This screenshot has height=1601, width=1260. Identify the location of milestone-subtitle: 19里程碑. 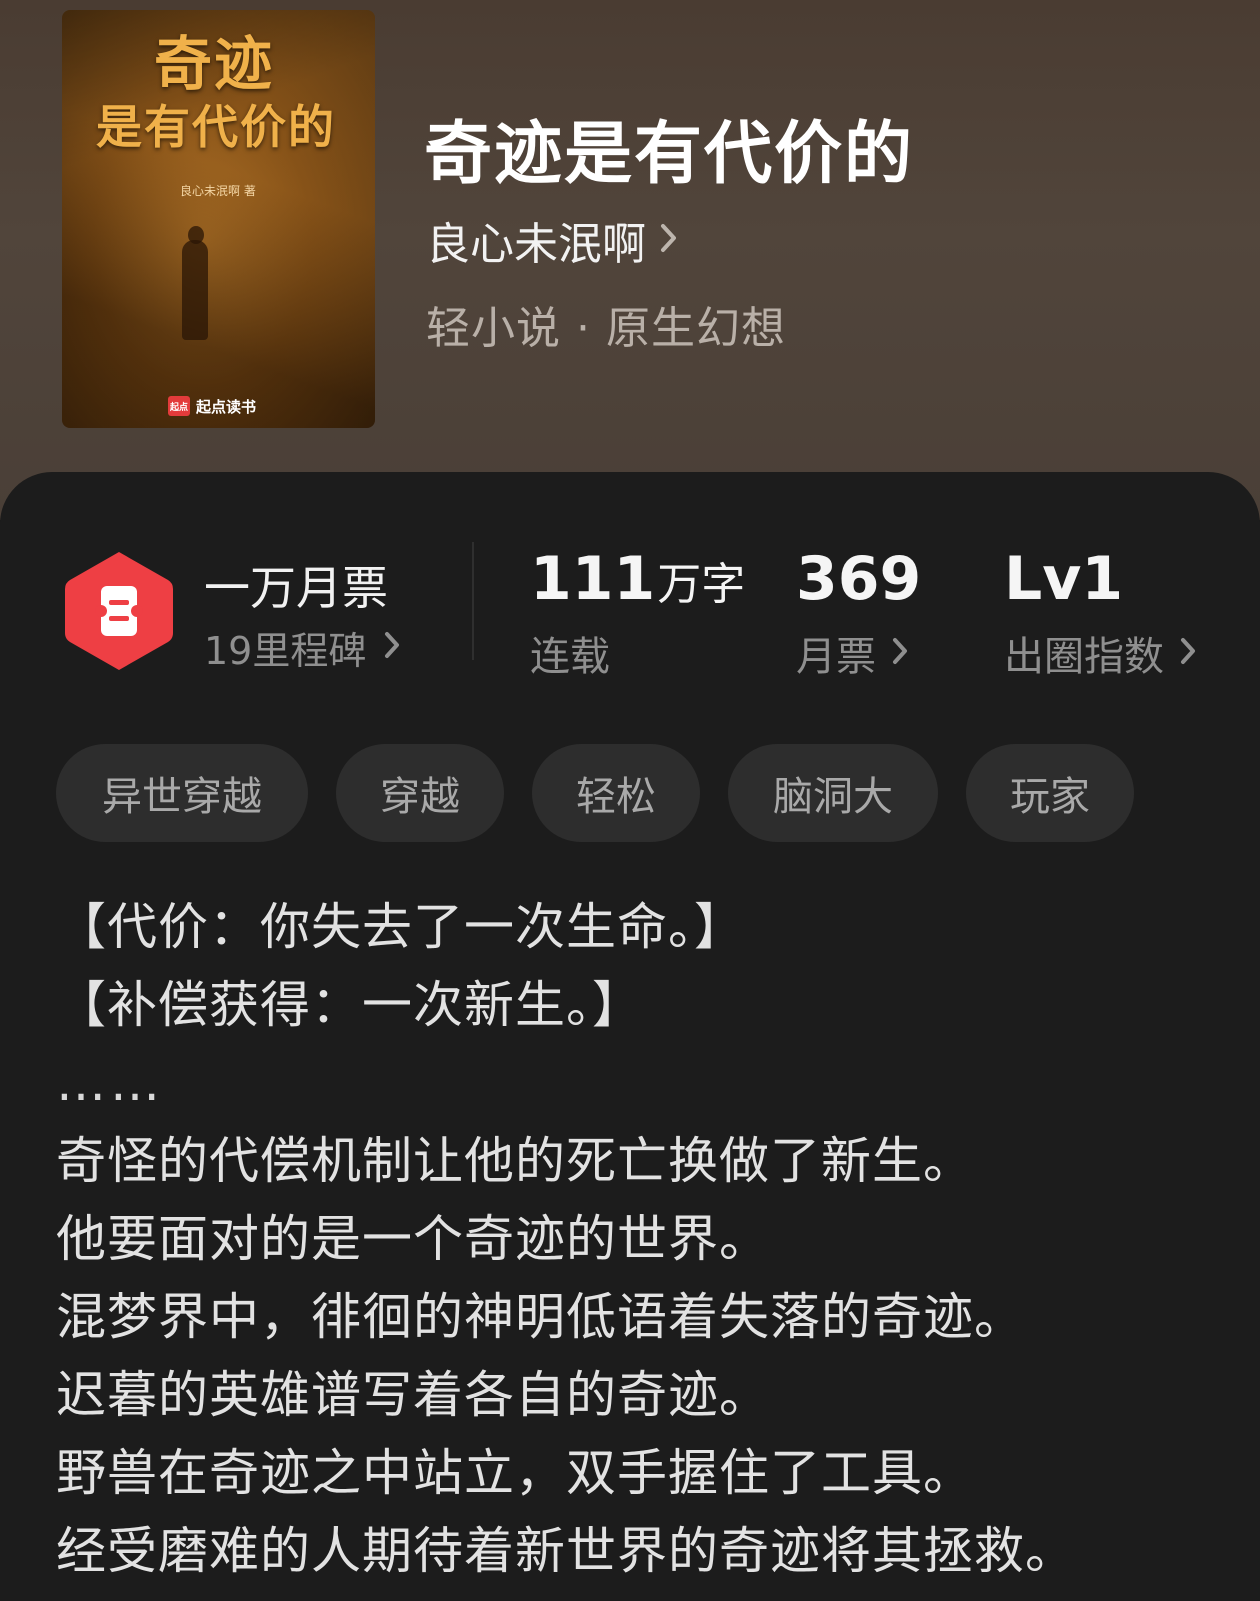
(285, 650).